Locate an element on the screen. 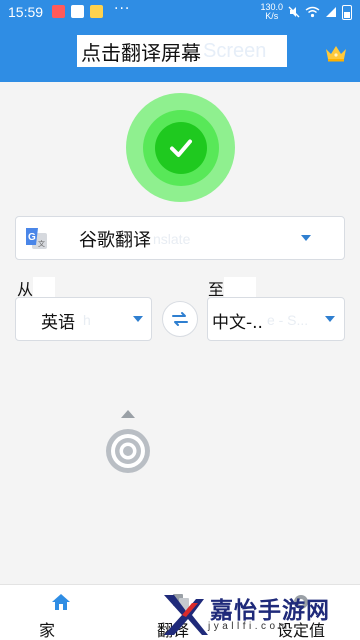  watermark-subtitle: jyallfi.com is located at coordinates (249, 626).